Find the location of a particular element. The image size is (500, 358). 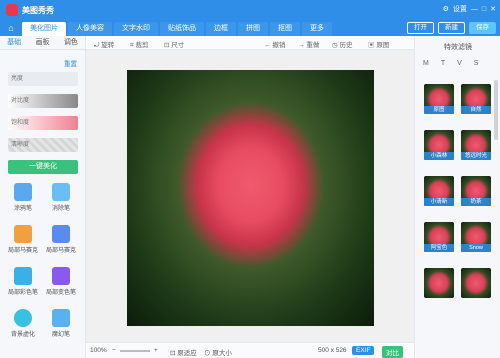

reset-button: 重置 is located at coordinates (70, 63).